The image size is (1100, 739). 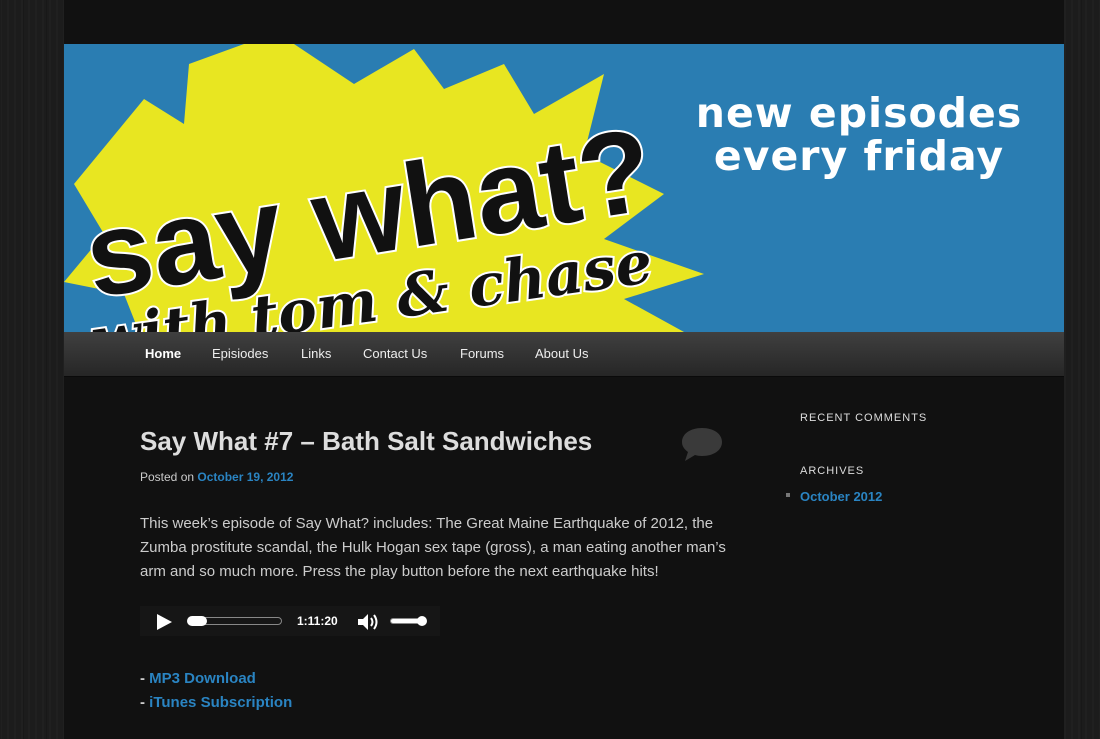 I want to click on tagline: new episodes every friday, so click(x=859, y=135).